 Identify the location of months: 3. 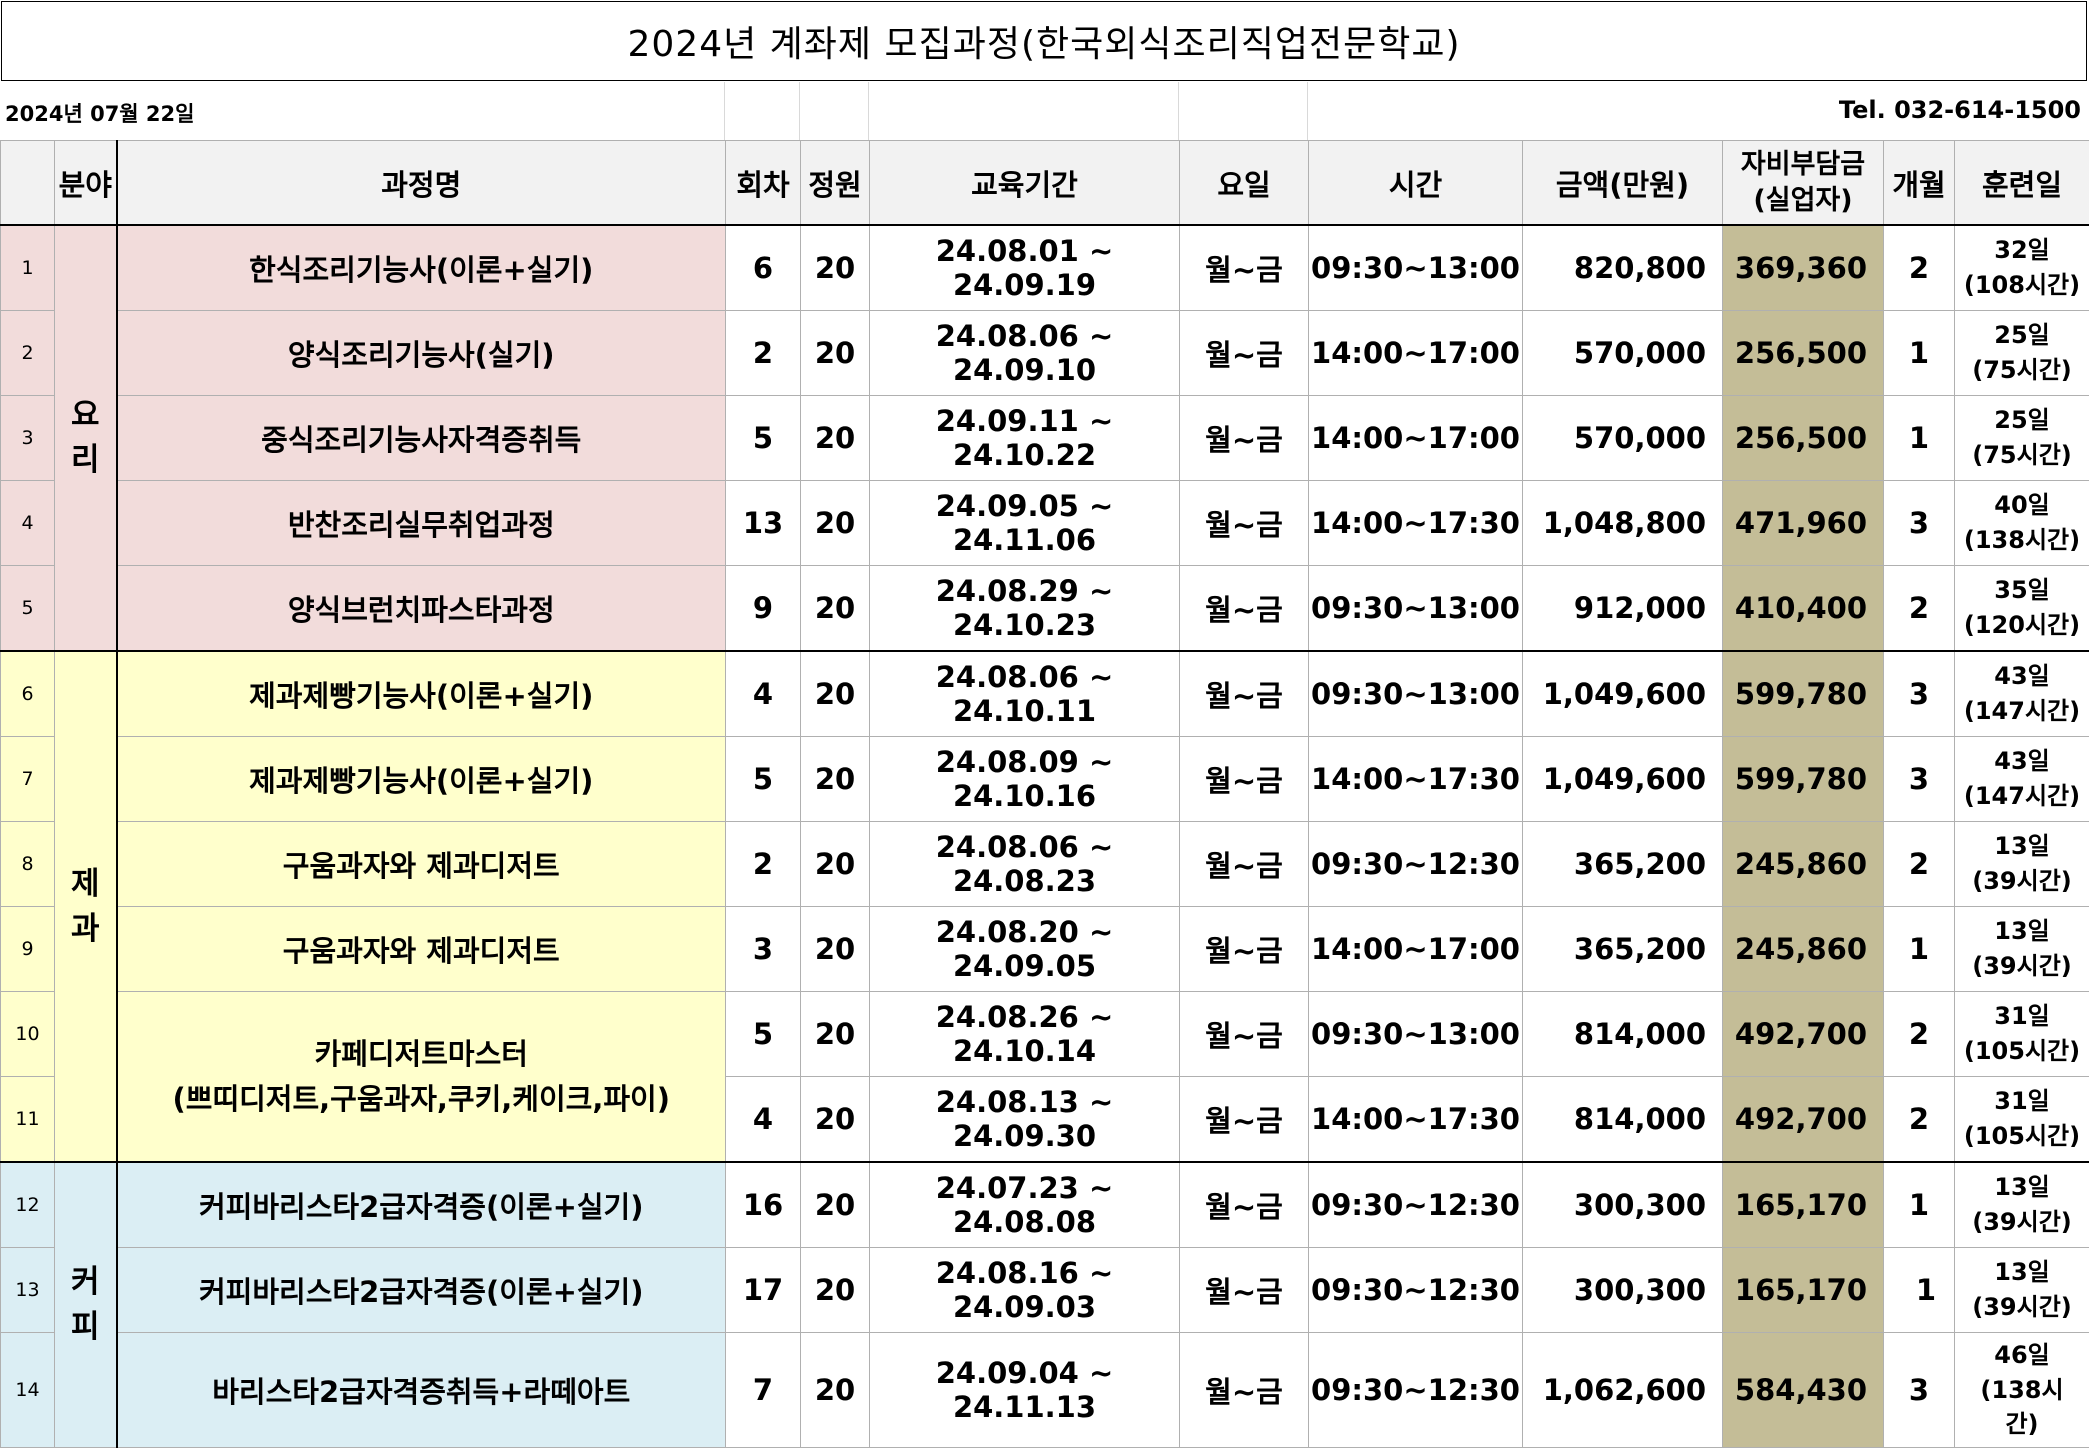
(1919, 523).